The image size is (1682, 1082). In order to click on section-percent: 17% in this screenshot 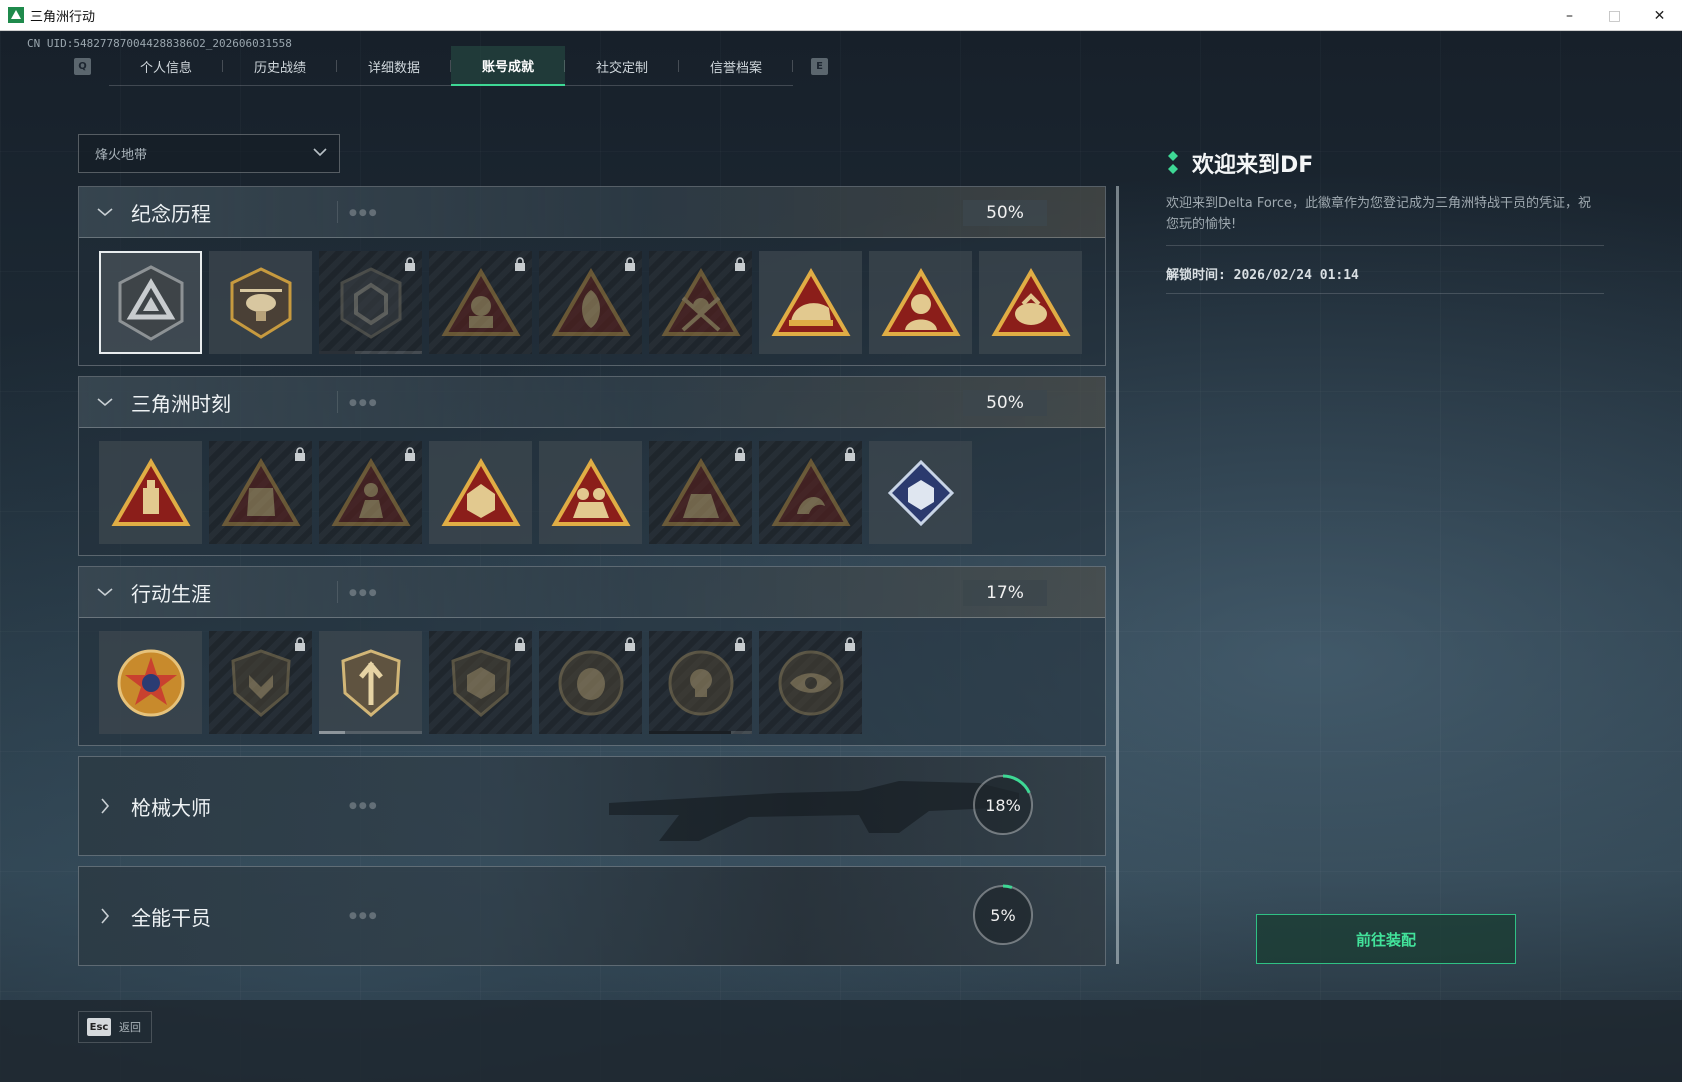, I will do `click(1005, 593)`.